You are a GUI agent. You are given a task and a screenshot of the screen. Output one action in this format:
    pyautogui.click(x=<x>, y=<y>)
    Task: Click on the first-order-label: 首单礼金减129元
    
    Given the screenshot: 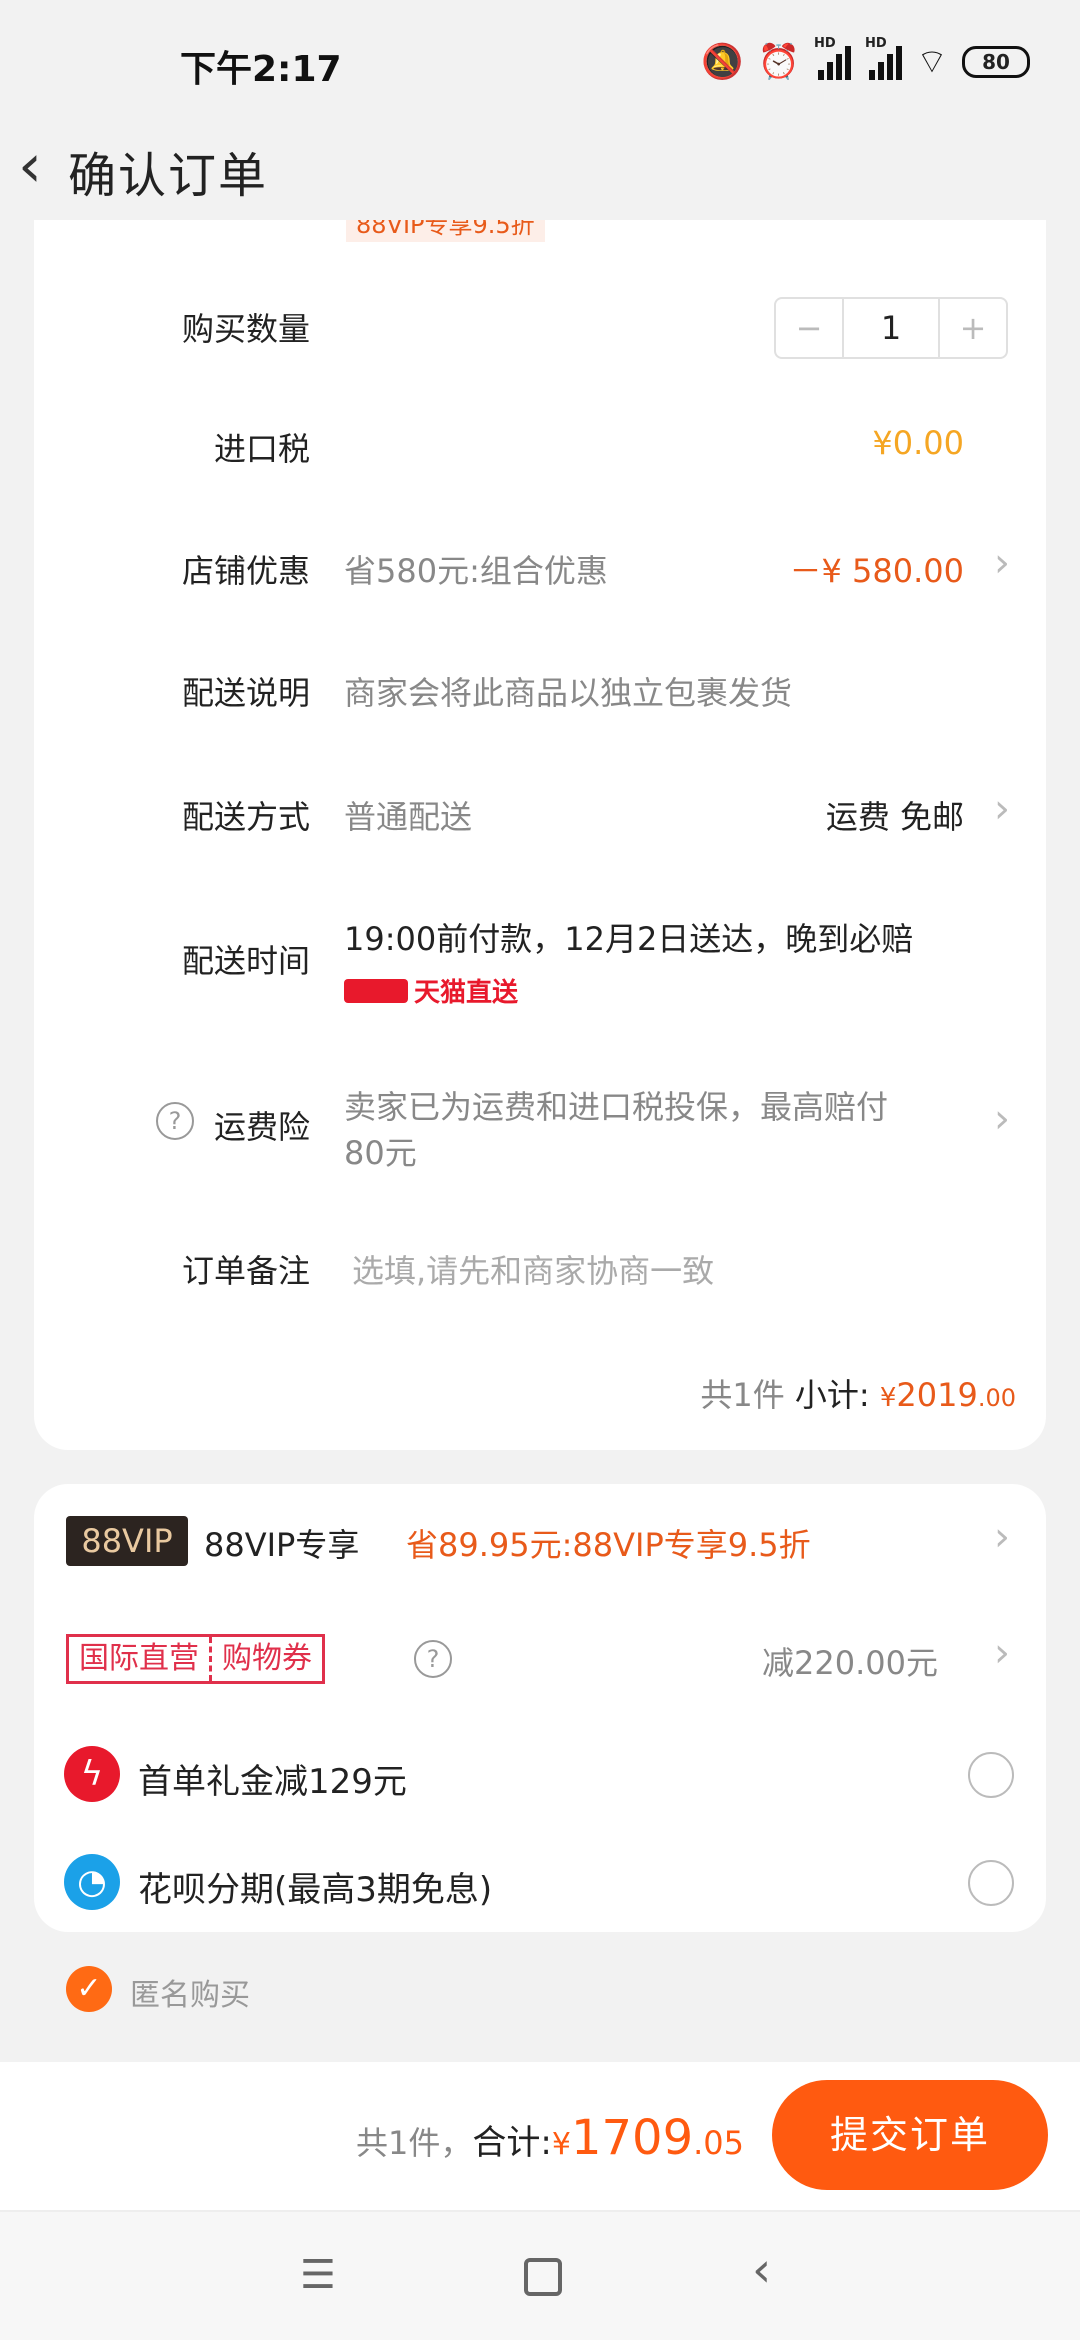 What is the action you would take?
    pyautogui.click(x=272, y=1782)
    